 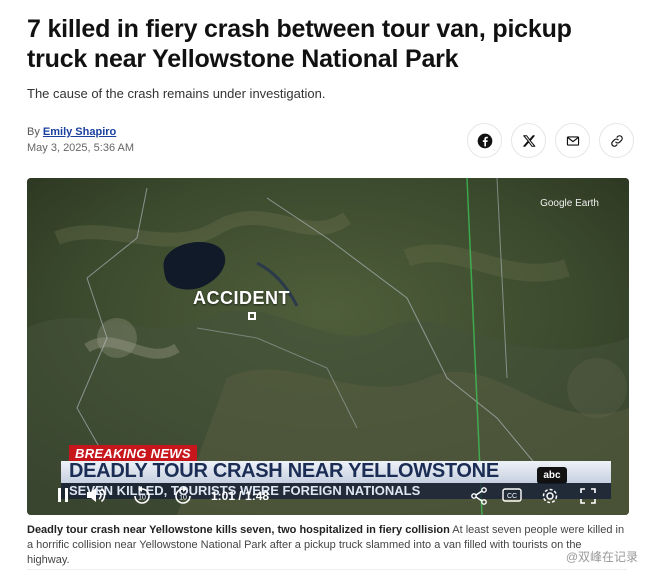 I want to click on svg-text: CC, so click(x=512, y=496).